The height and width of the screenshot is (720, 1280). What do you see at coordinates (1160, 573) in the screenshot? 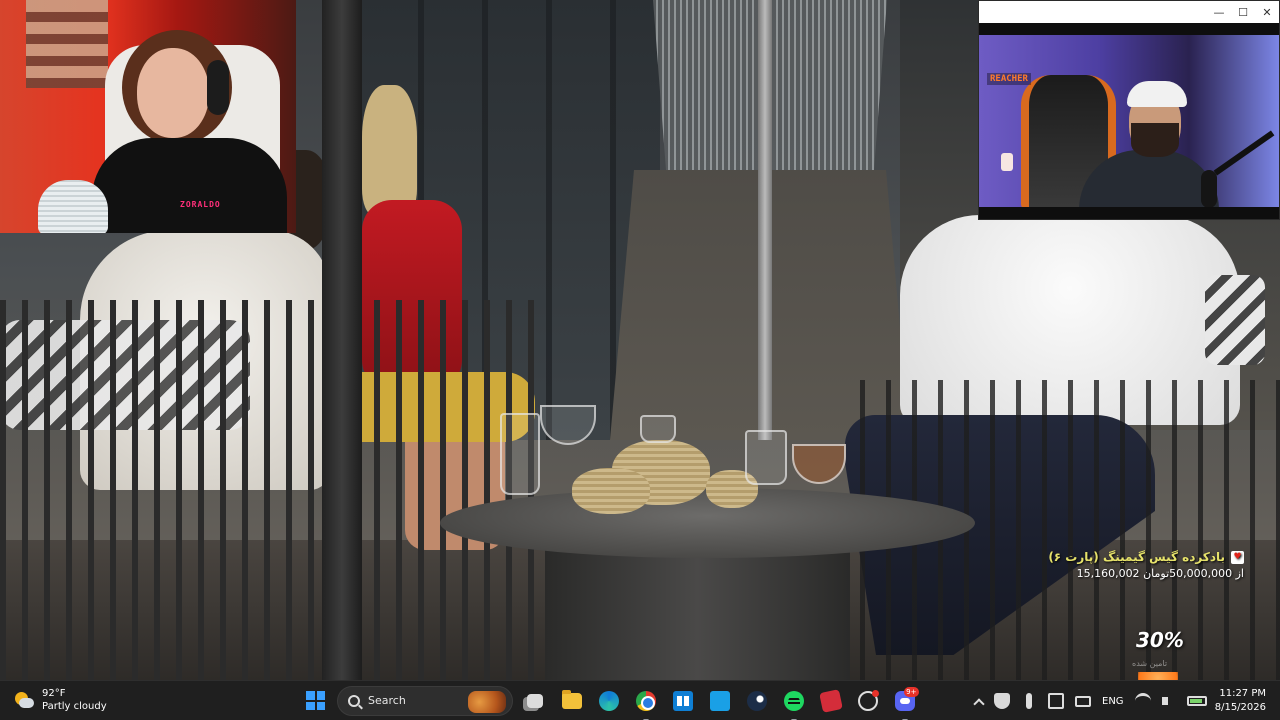
I see `goal-amount: 15,160,002 از 50,000,000تومان` at bounding box center [1160, 573].